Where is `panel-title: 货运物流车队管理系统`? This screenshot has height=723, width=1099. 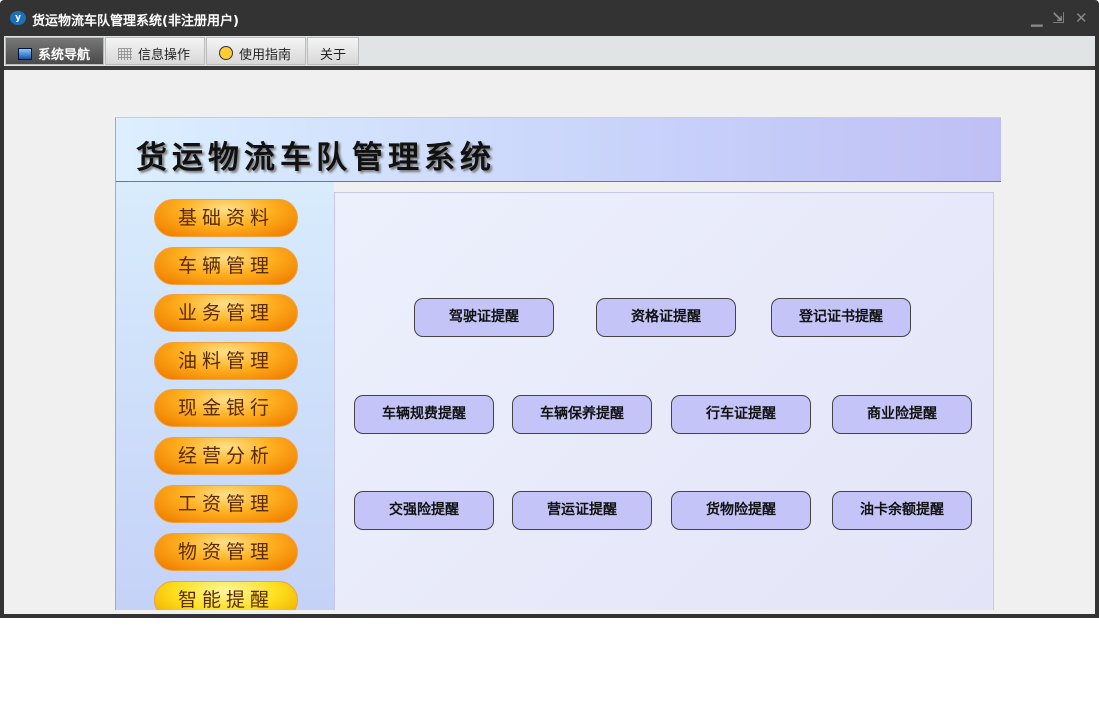
panel-title: 货运物流车队管理系统 is located at coordinates (316, 158).